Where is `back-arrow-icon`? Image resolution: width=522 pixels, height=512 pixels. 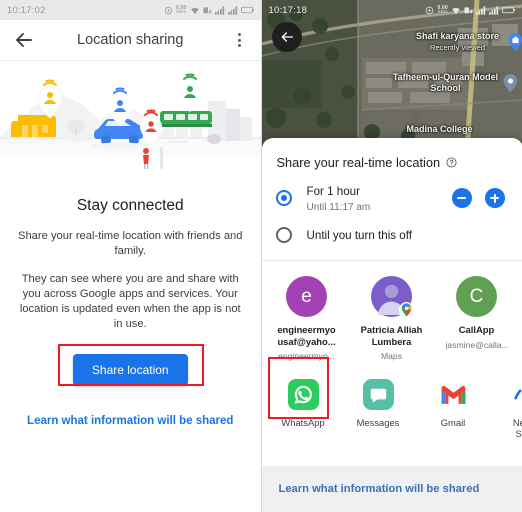
back-arrow-icon is located at coordinates (287, 37).